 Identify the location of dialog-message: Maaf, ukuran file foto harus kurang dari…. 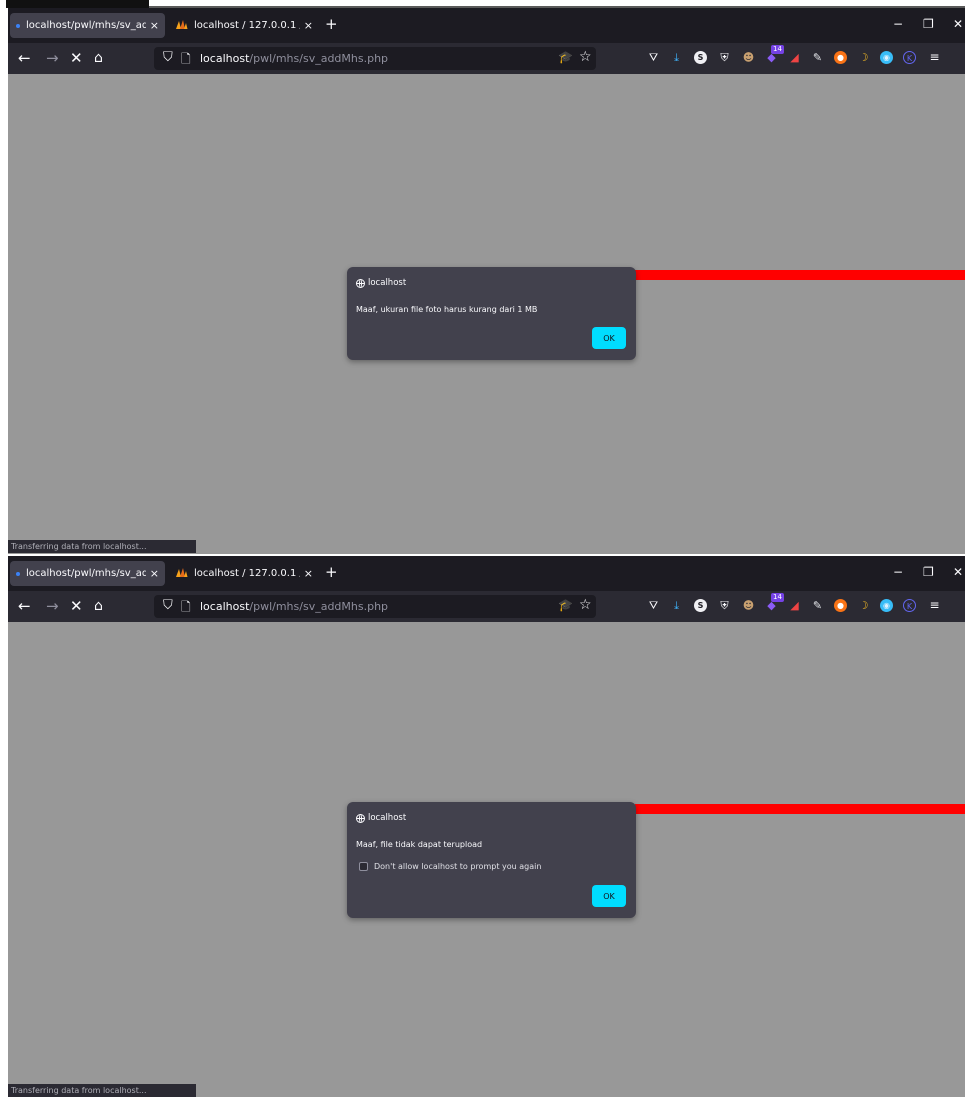
(447, 309).